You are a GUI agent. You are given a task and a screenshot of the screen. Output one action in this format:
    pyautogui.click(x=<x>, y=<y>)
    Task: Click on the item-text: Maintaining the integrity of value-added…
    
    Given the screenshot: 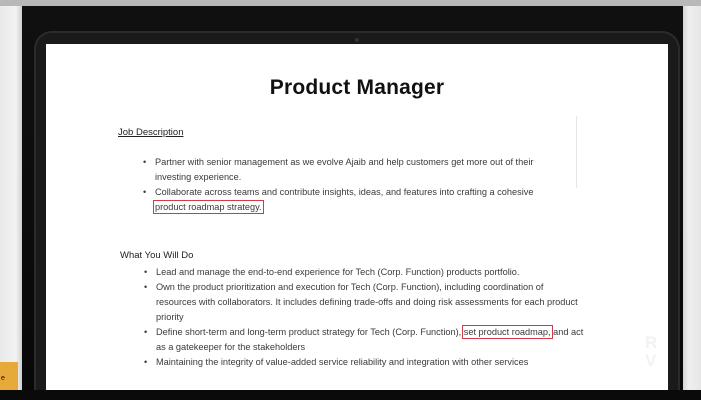 What is the action you would take?
    pyautogui.click(x=342, y=362)
    